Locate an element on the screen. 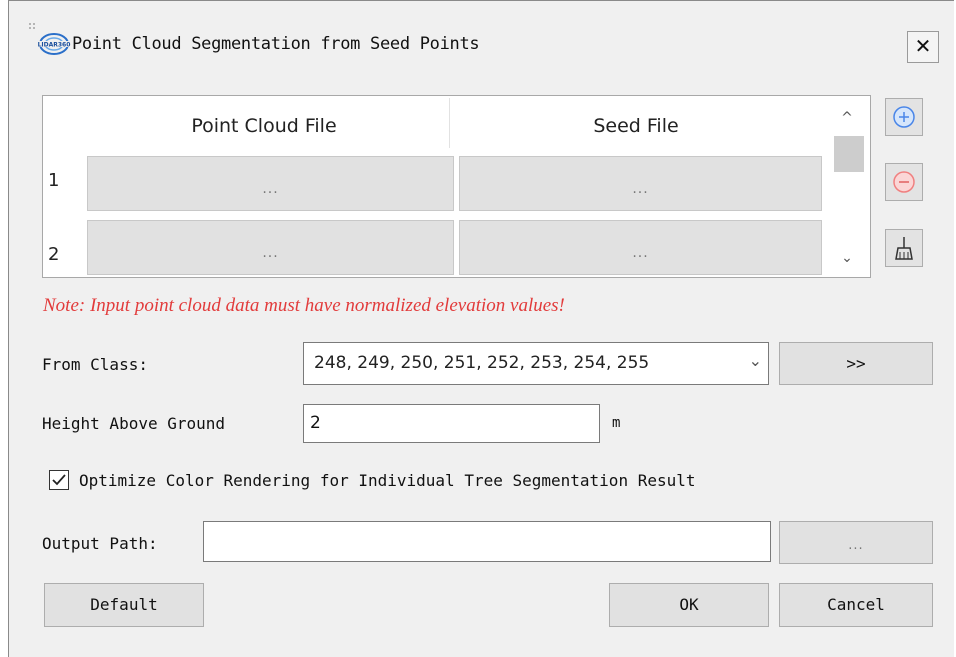 The image size is (956, 657). row-number: 2 is located at coordinates (54, 254).